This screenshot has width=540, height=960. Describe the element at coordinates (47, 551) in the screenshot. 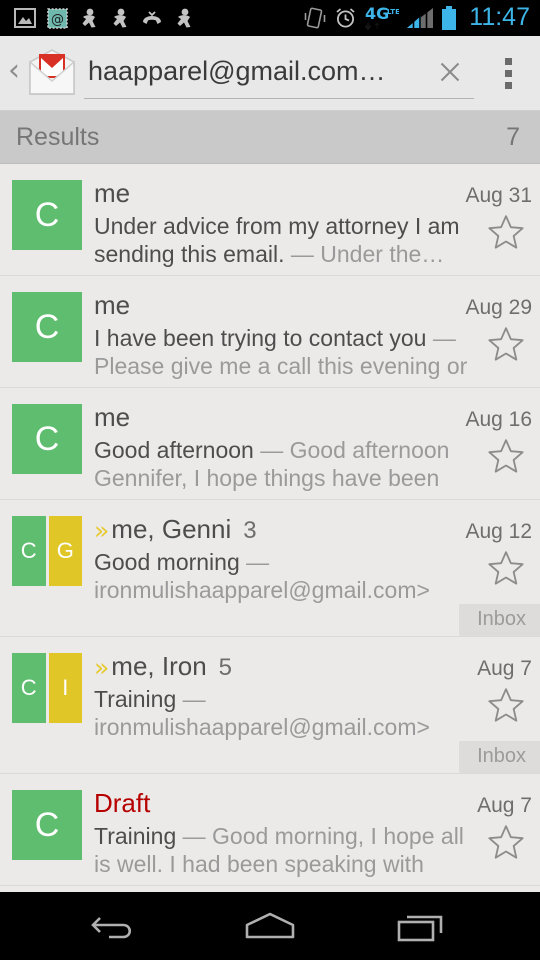

I see `avatar: CG` at that location.